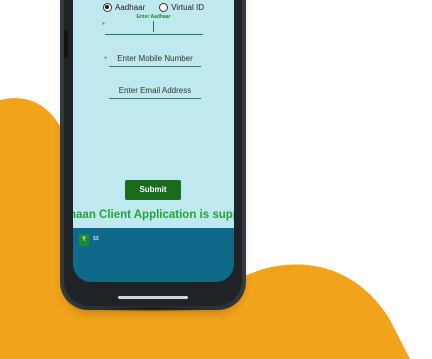 Image resolution: width=432 pixels, height=359 pixels. Describe the element at coordinates (66, 44) in the screenshot. I see `phone-side-button` at that location.